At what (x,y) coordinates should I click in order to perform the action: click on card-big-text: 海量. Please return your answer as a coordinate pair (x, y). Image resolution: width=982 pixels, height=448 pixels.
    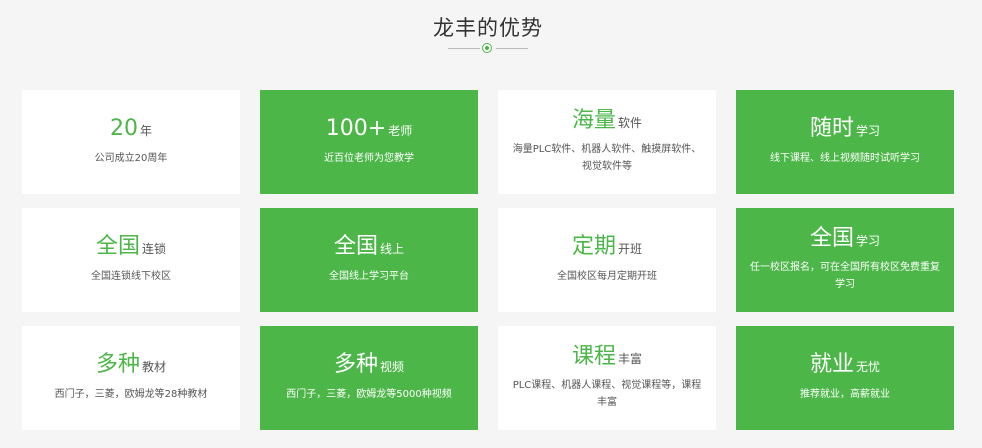
    Looking at the image, I should click on (593, 120).